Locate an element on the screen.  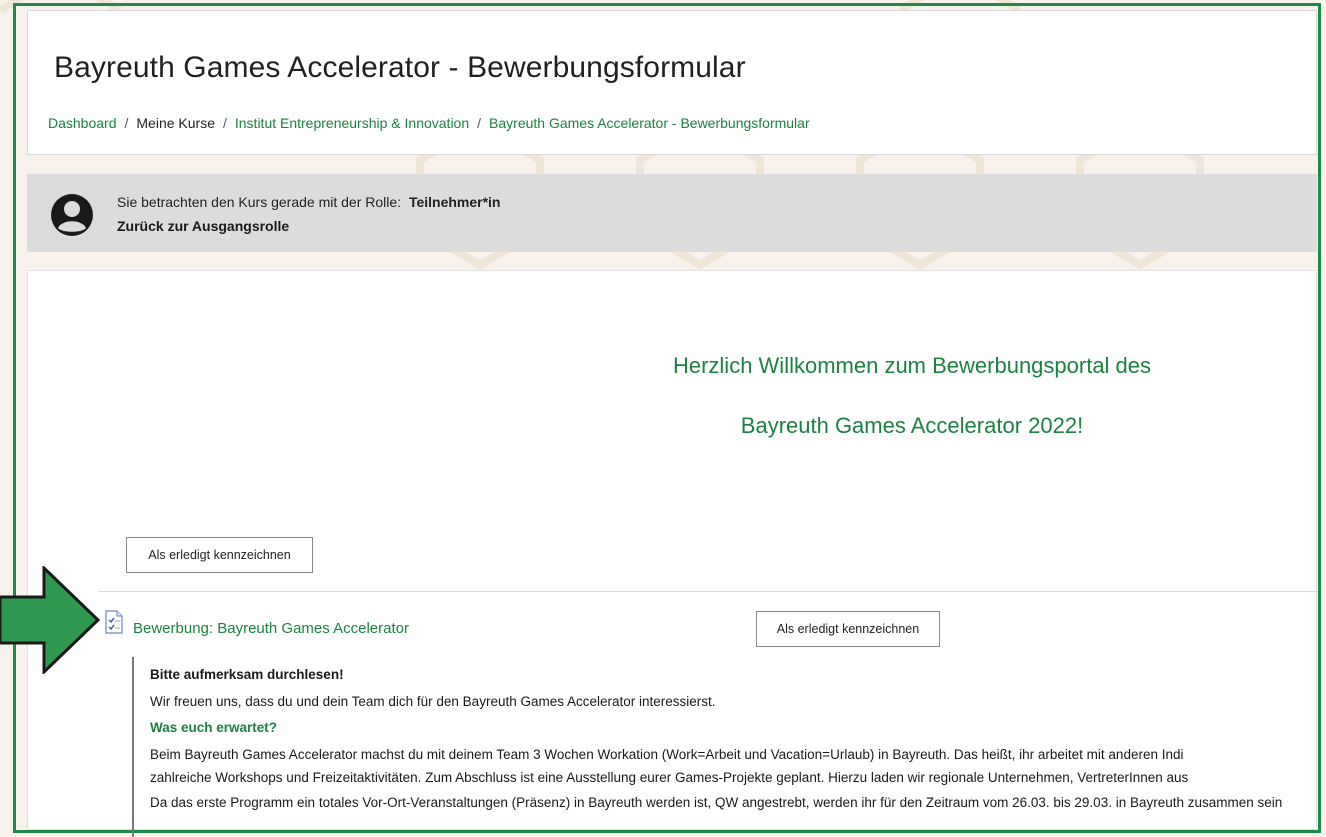
section-divider is located at coordinates (708, 591).